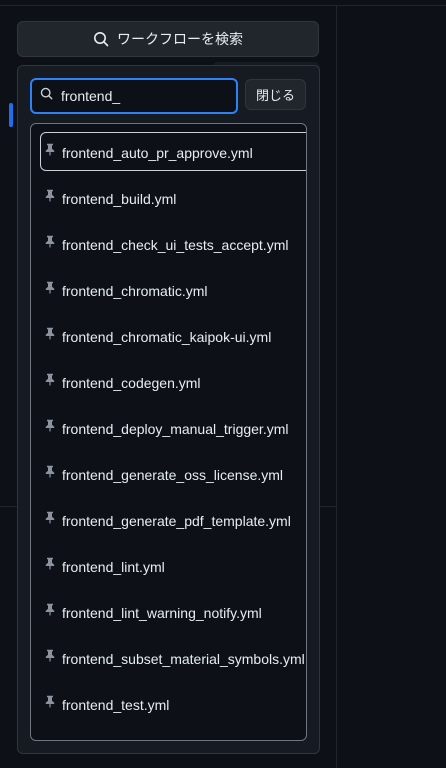 Image resolution: width=446 pixels, height=768 pixels. What do you see at coordinates (135, 291) in the screenshot?
I see `workflow-result-label: frontend_chromatic.yml` at bounding box center [135, 291].